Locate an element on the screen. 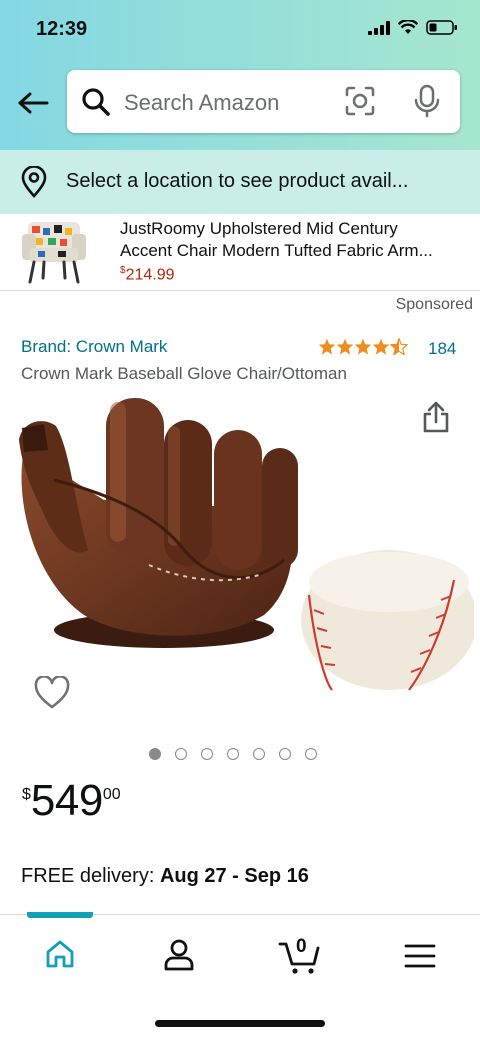 This screenshot has width=480, height=1041. search-icon is located at coordinates (96, 102).